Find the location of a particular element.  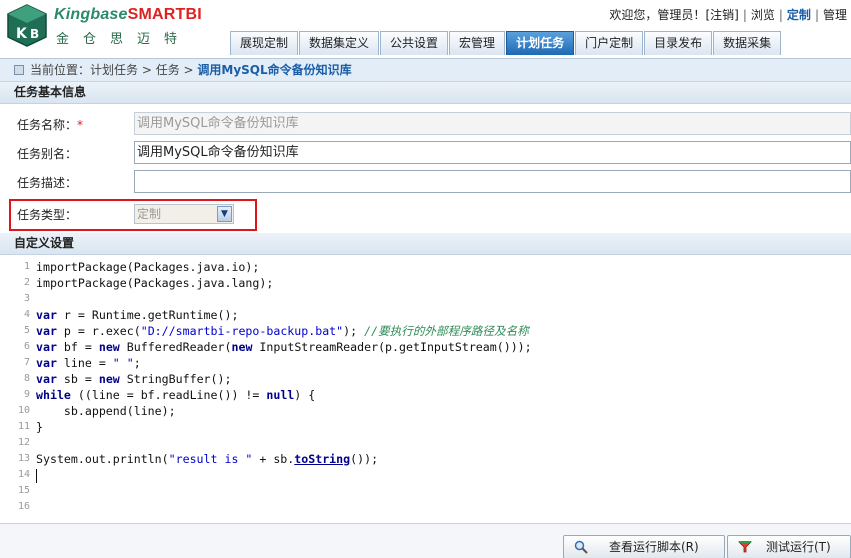

funnel-run-icon is located at coordinates (745, 547).